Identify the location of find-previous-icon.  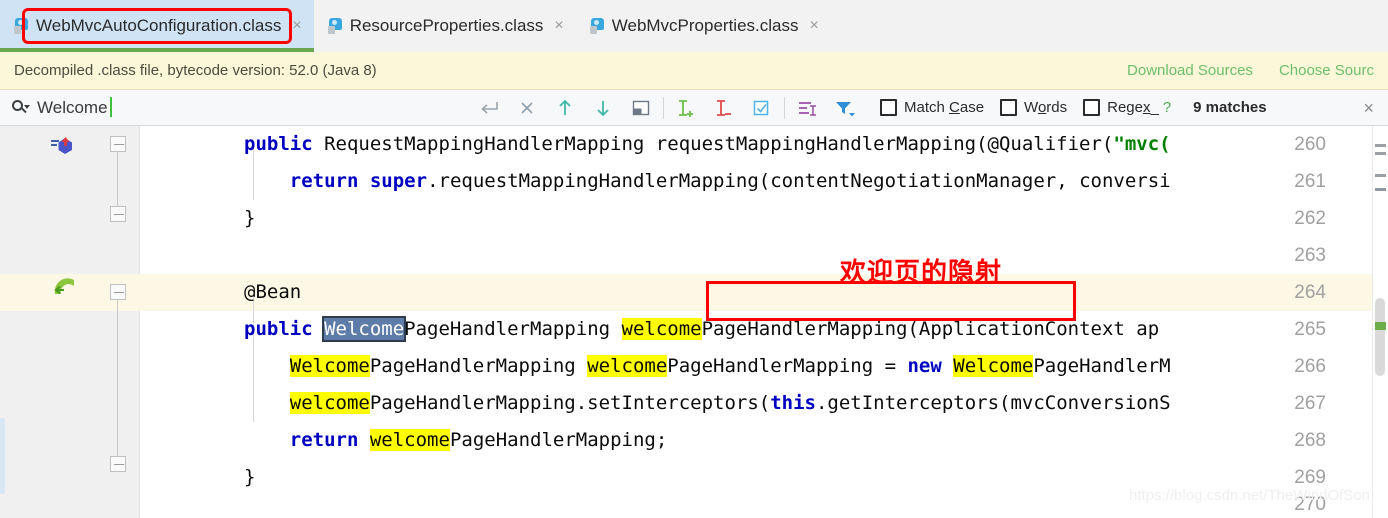
(565, 108).